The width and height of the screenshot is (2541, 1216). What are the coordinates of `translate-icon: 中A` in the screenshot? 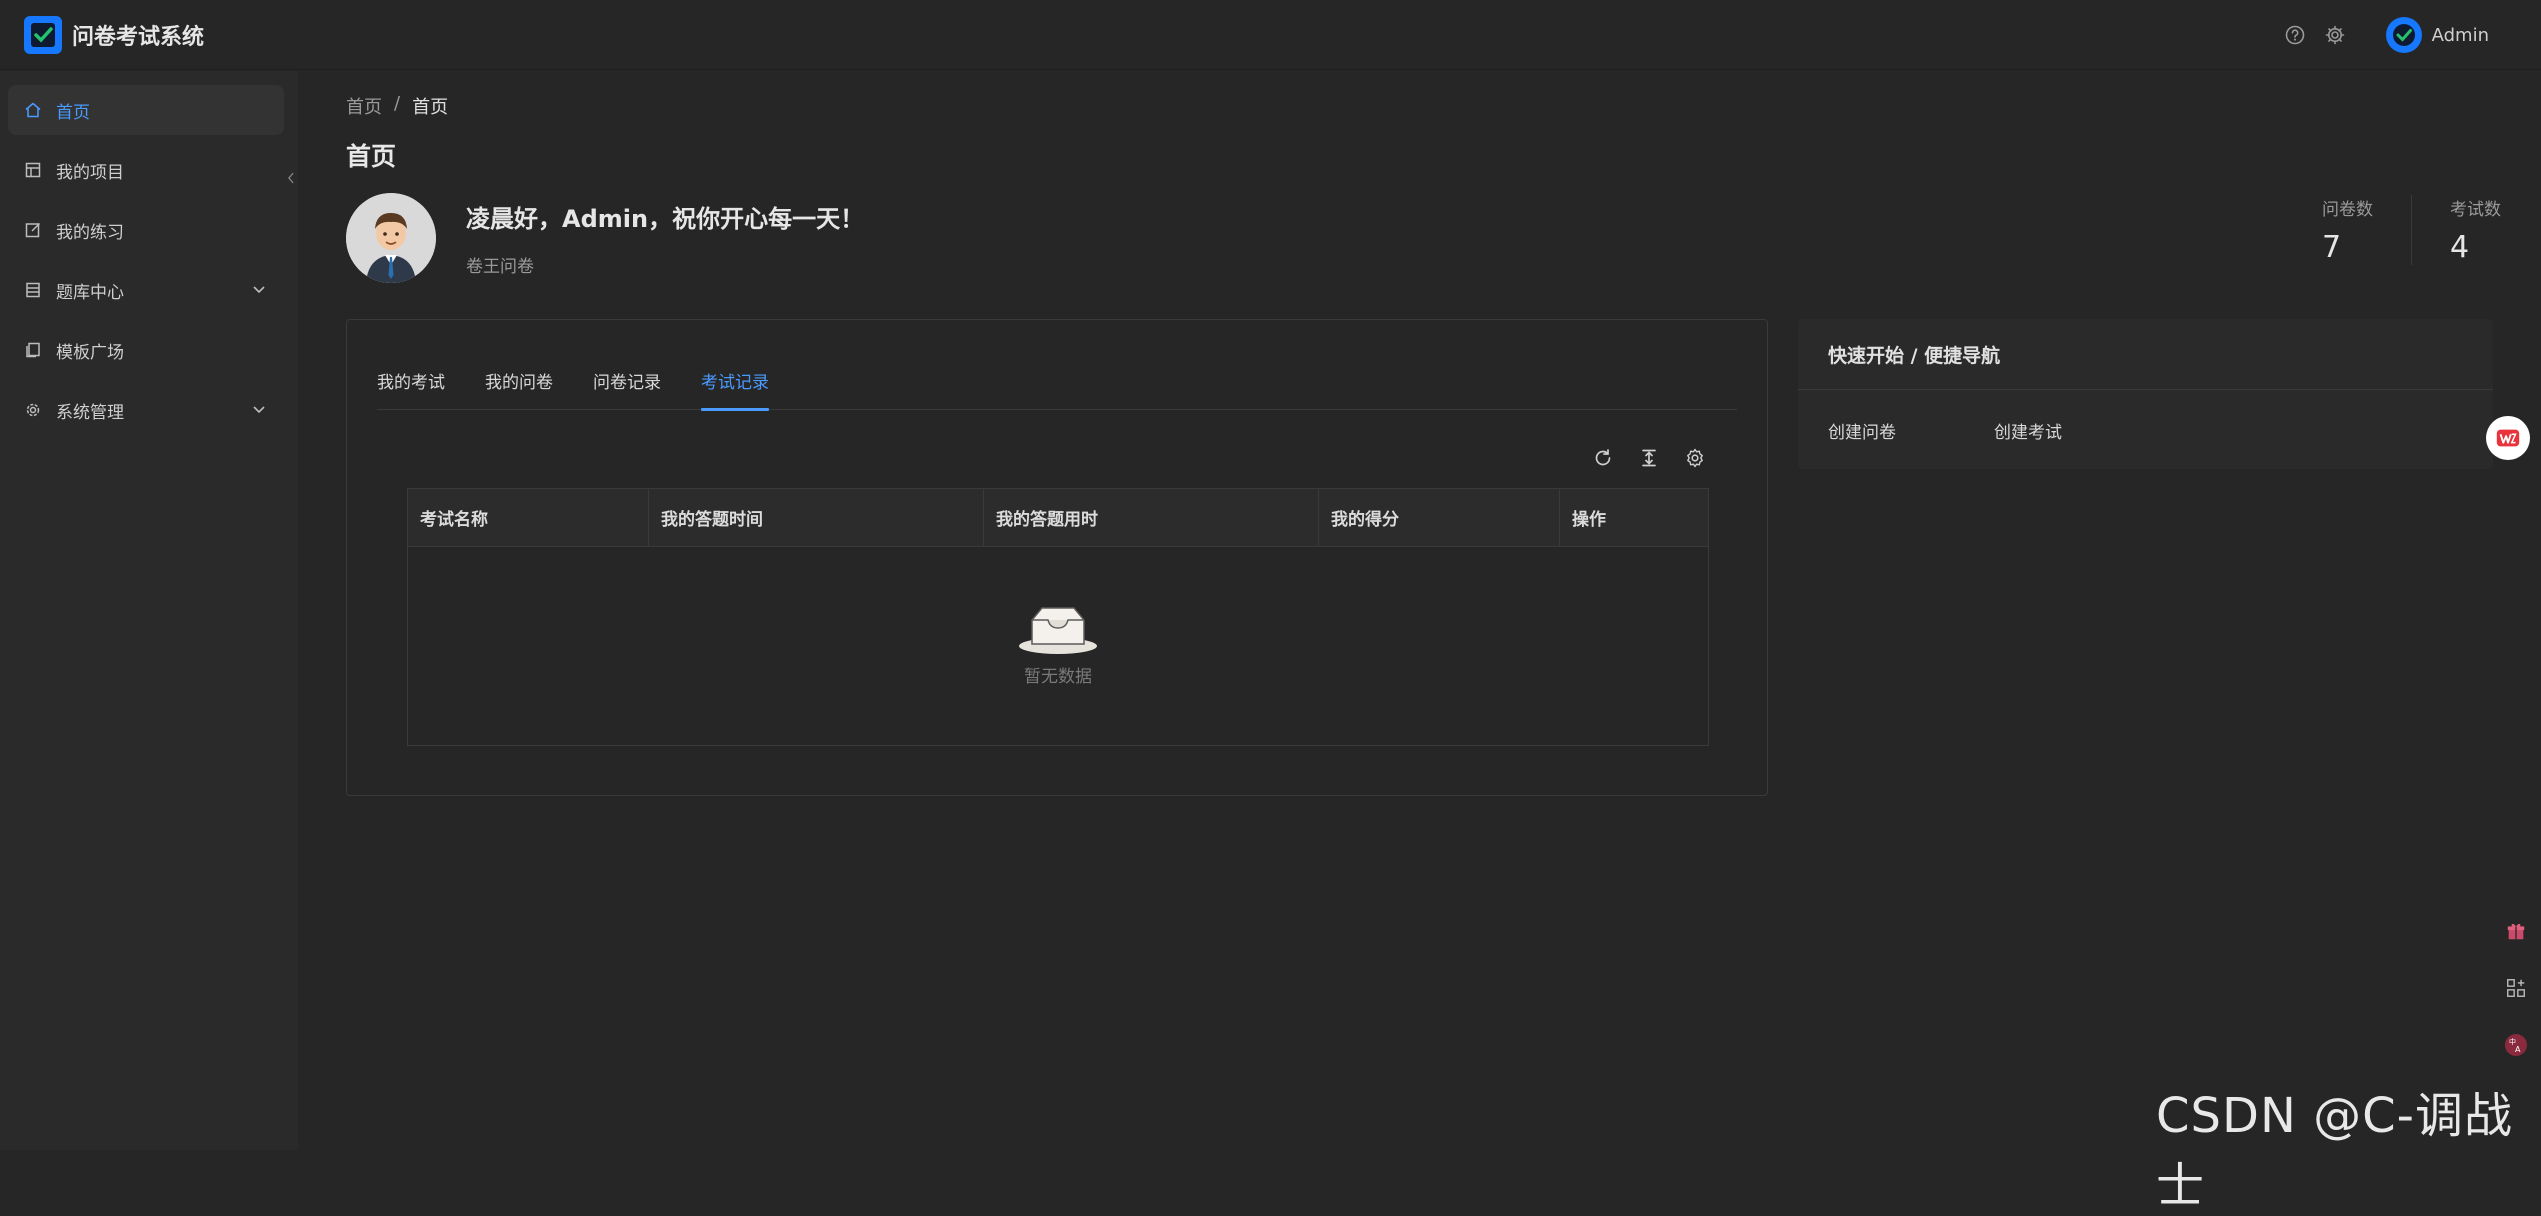 It's located at (2516, 1045).